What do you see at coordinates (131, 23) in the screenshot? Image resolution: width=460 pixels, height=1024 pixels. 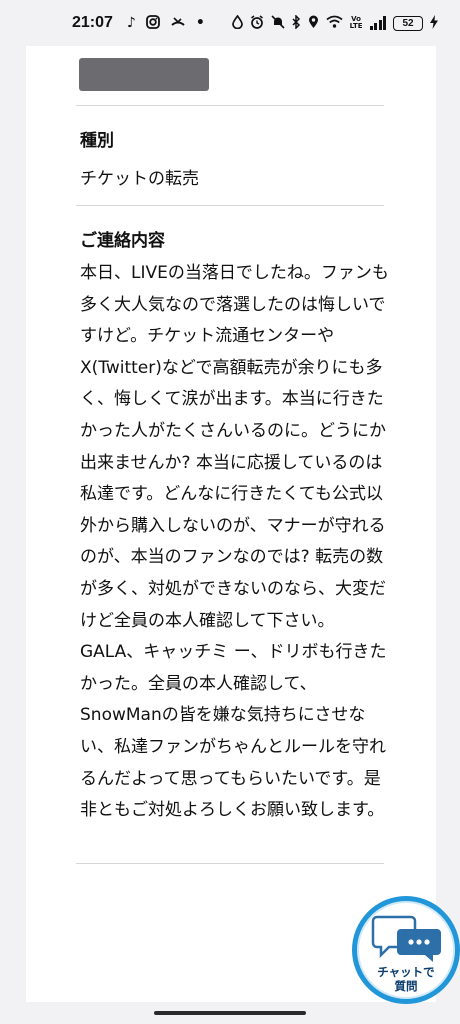 I see `tiktok-icon: ♪` at bounding box center [131, 23].